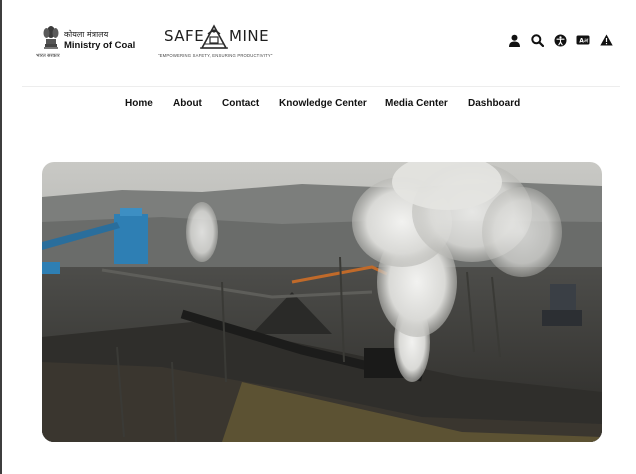 This screenshot has width=636, height=474. I want to click on nav-knowledge-center: Knowledge Center, so click(323, 103).